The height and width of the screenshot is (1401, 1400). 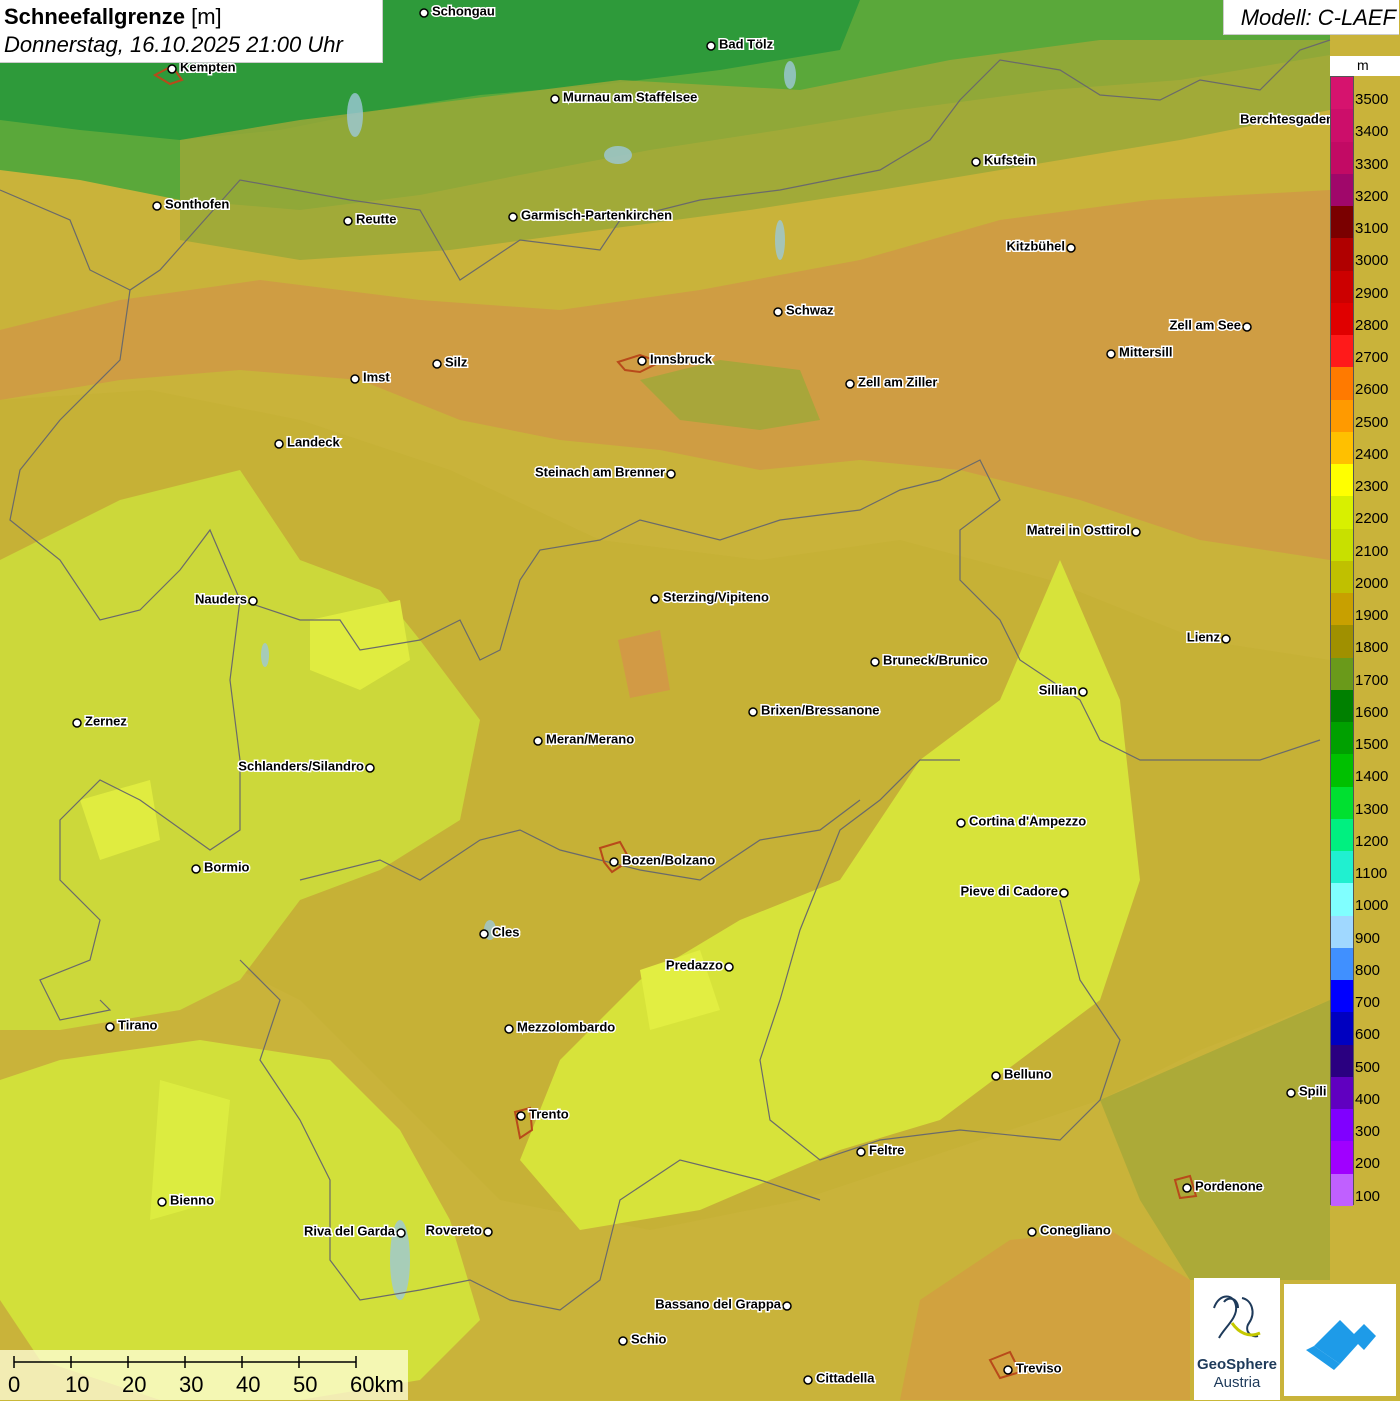 What do you see at coordinates (1372, 99) in the screenshot?
I see `legend-label: 3500` at bounding box center [1372, 99].